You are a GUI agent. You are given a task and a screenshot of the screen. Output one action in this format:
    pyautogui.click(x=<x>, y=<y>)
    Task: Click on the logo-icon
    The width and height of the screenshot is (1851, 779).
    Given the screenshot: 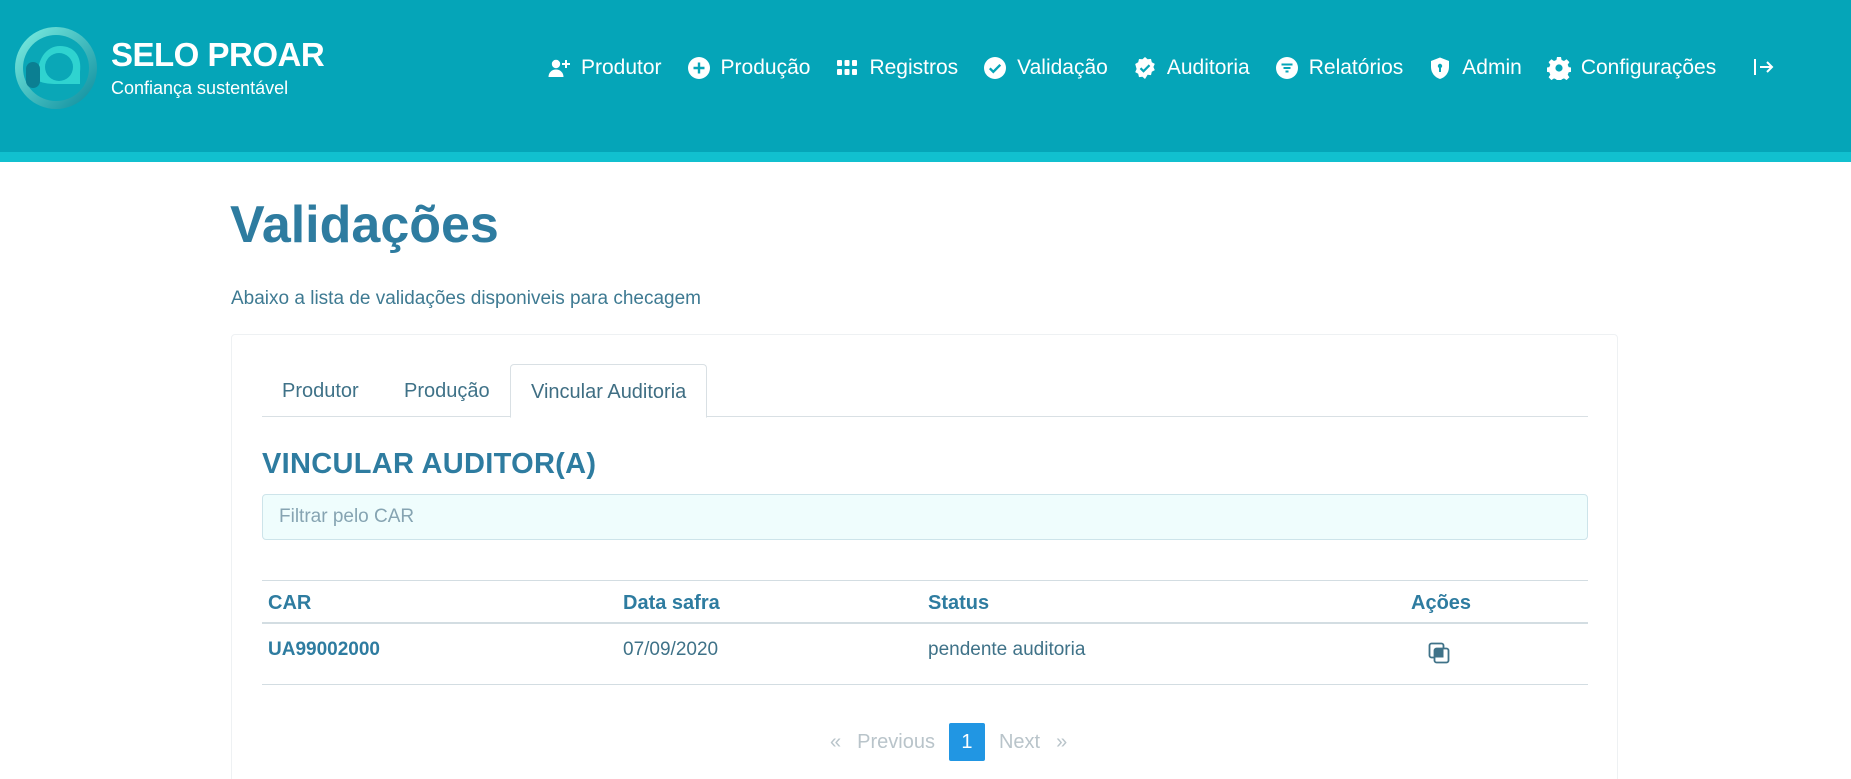 What is the action you would take?
    pyautogui.click(x=56, y=68)
    